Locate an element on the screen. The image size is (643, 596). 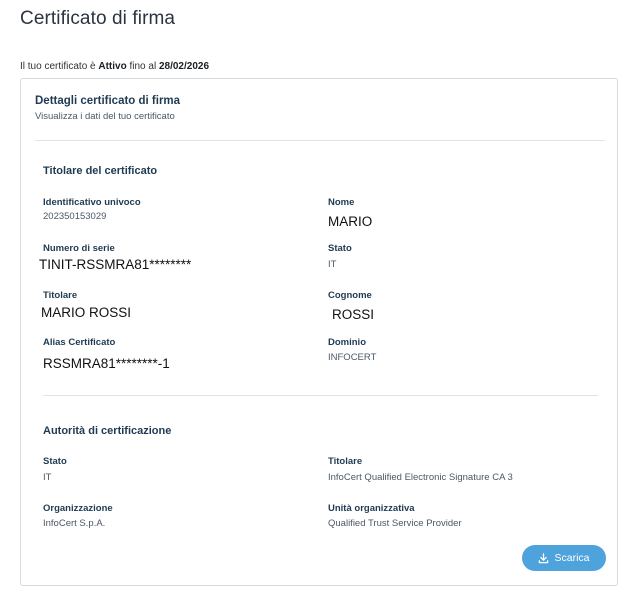
serial-value: TINIT-RSSMRA81******** is located at coordinates (115, 264).